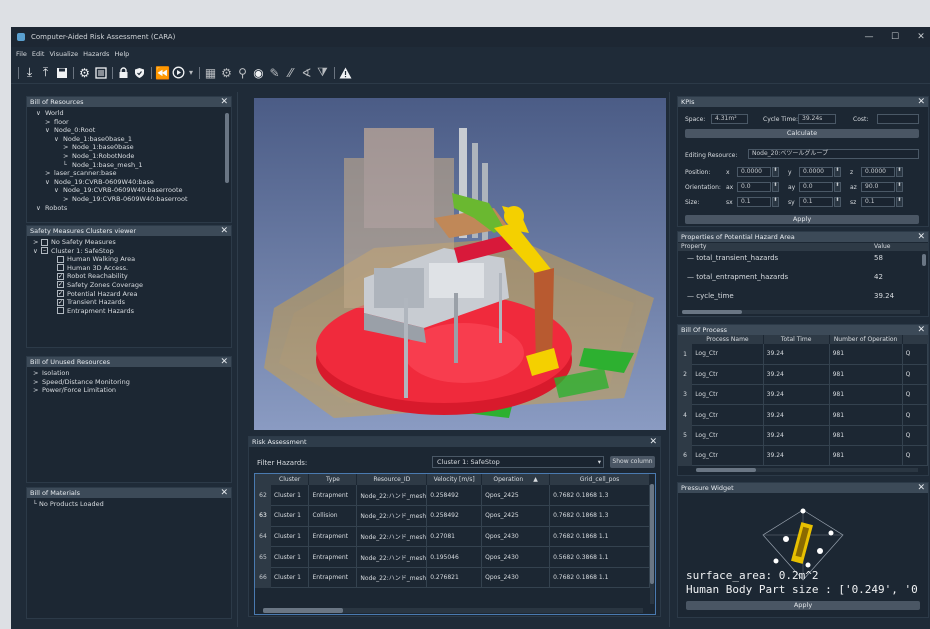  What do you see at coordinates (816, 187) in the screenshot?
I see `transform-ay-field: 0.0` at bounding box center [816, 187].